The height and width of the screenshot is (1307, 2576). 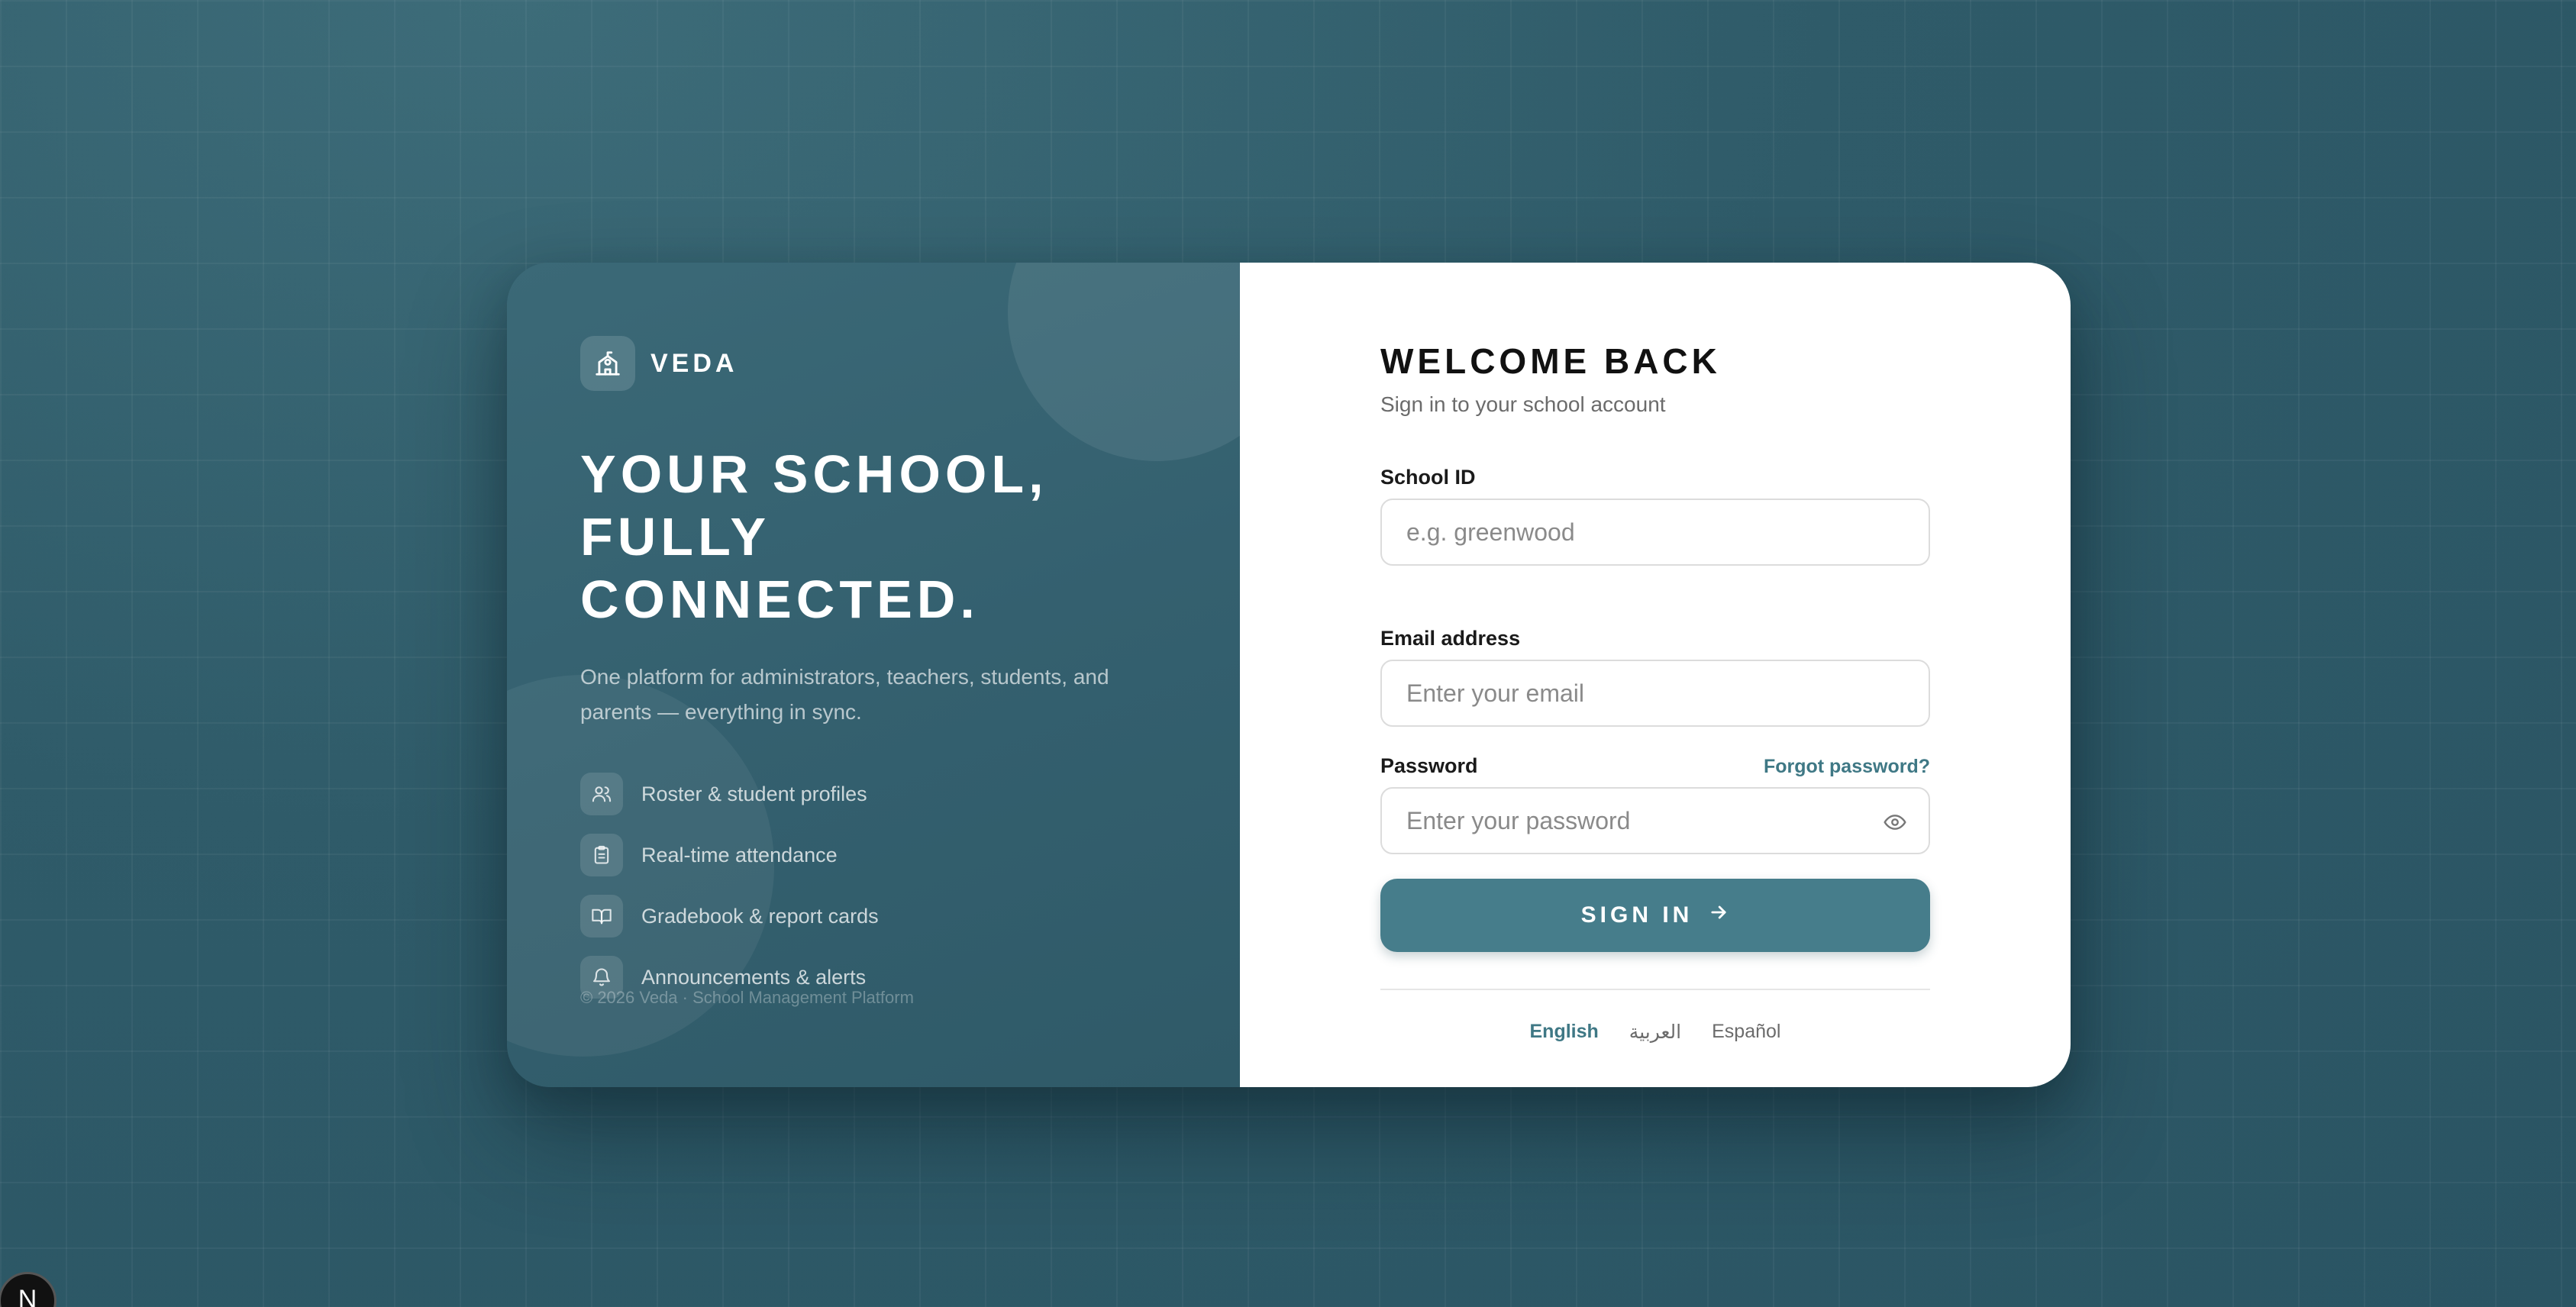 I want to click on form-title: WELCOME BACK, so click(x=1550, y=361).